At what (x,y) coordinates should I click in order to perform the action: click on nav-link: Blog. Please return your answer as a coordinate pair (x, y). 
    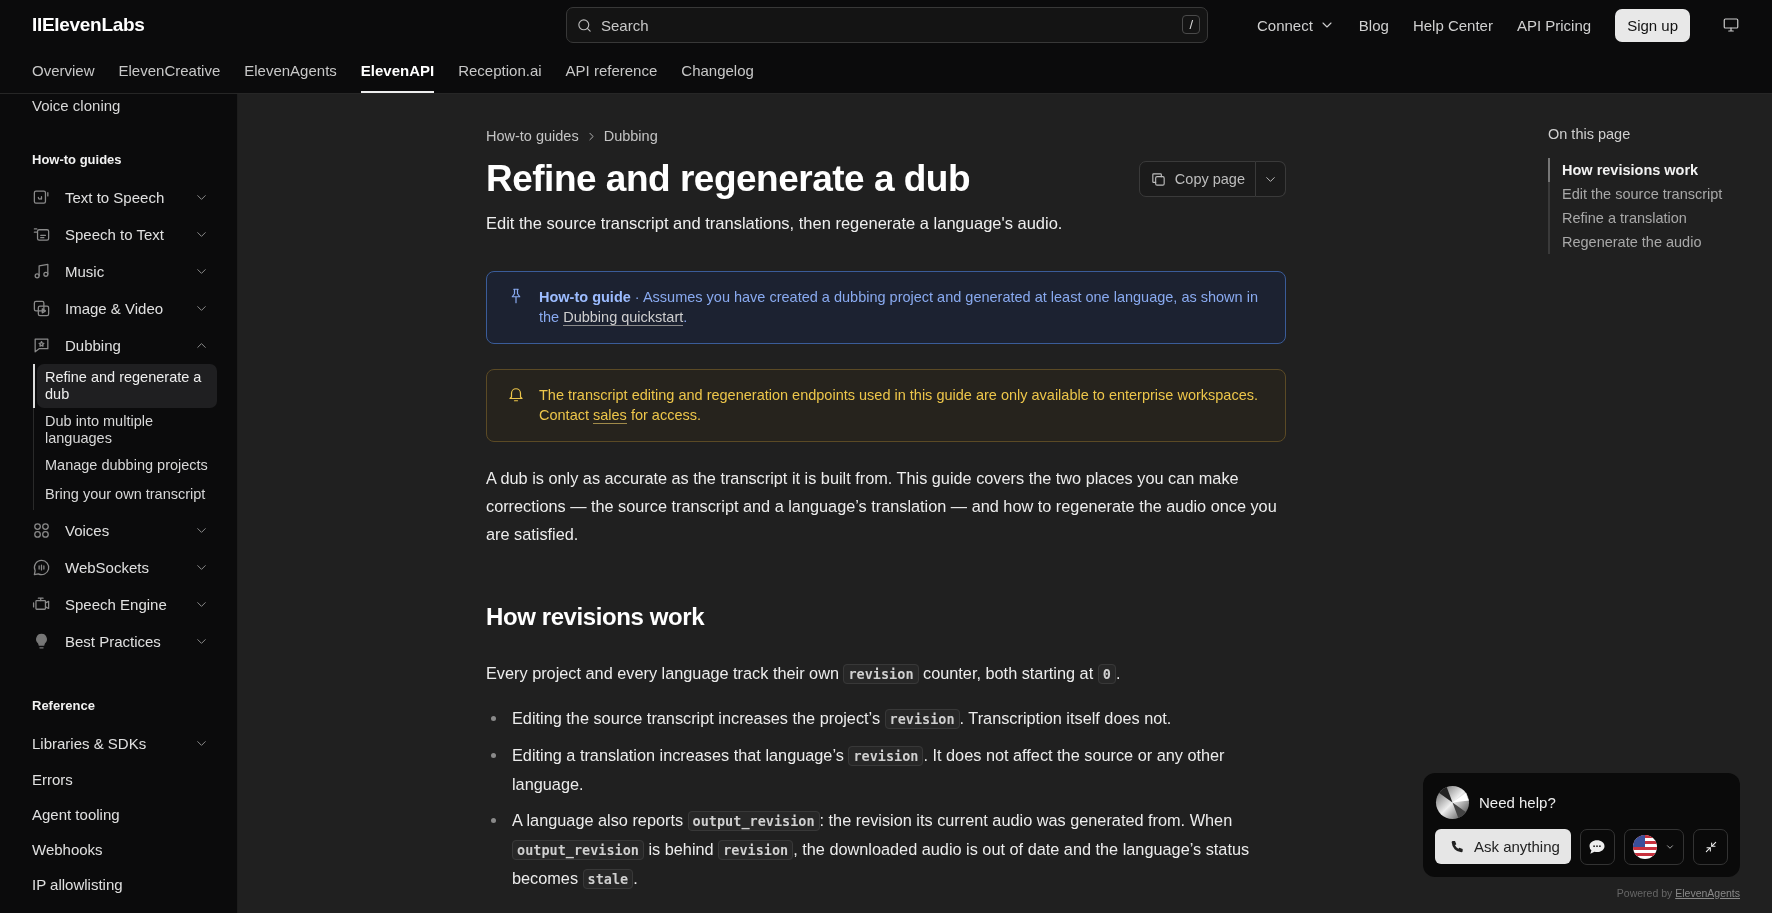
    Looking at the image, I should click on (1373, 25).